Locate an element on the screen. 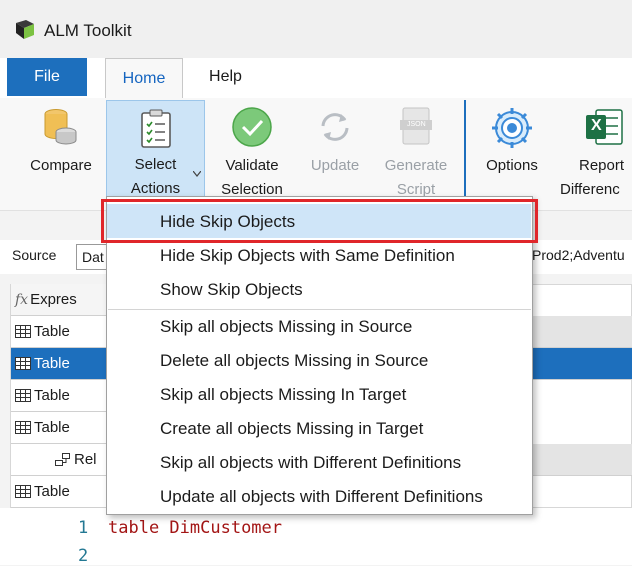  window-title: ALM Toolkit is located at coordinates (88, 30).